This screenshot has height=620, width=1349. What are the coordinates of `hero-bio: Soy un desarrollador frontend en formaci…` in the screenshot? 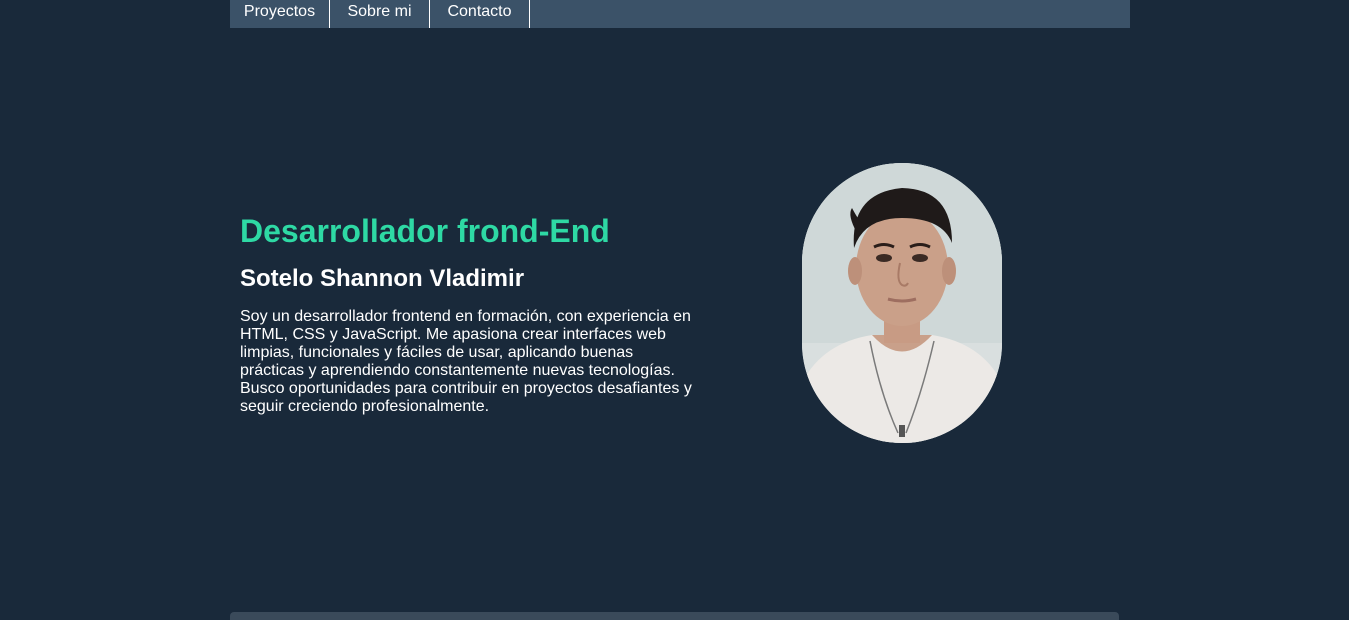 It's located at (466, 361).